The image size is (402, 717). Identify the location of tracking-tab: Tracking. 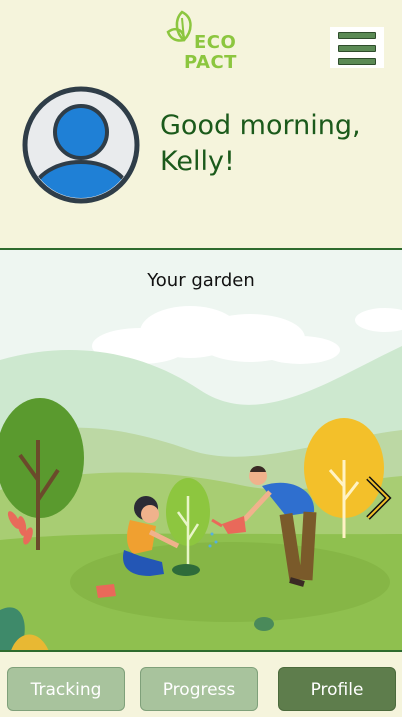
(66, 689).